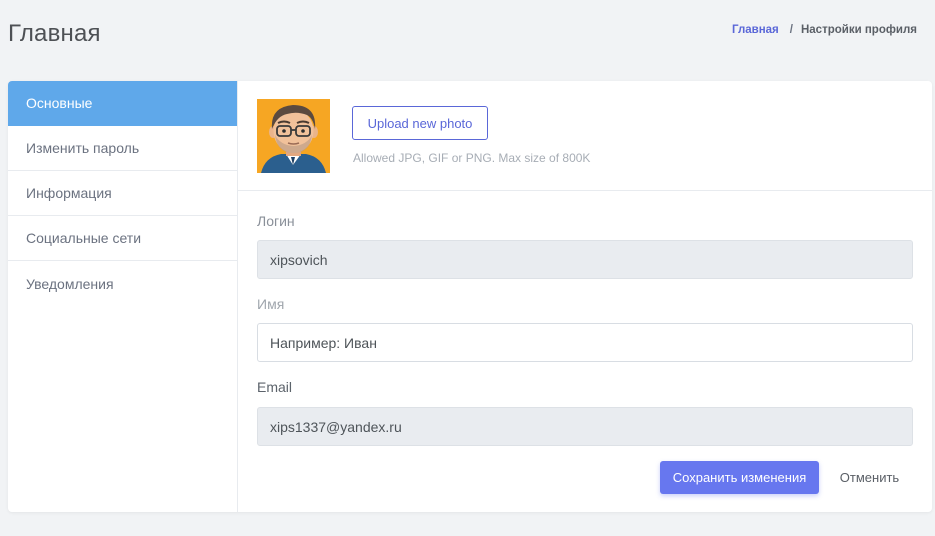 The width and height of the screenshot is (935, 536). What do you see at coordinates (858, 30) in the screenshot?
I see `breadcrumb-current: Настройки профиля` at bounding box center [858, 30].